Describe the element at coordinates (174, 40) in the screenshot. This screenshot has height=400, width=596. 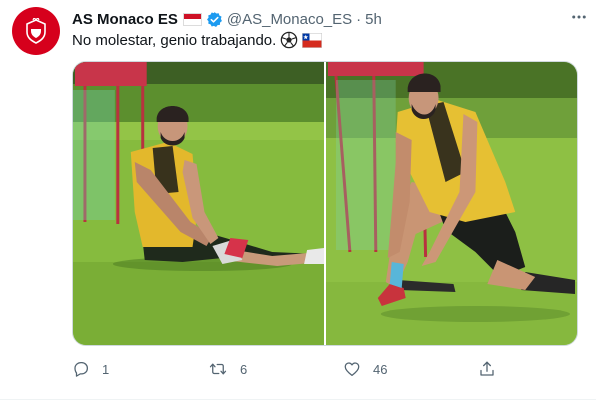
I see `tweet-text-content: No molestar, genio trabajando.` at that location.